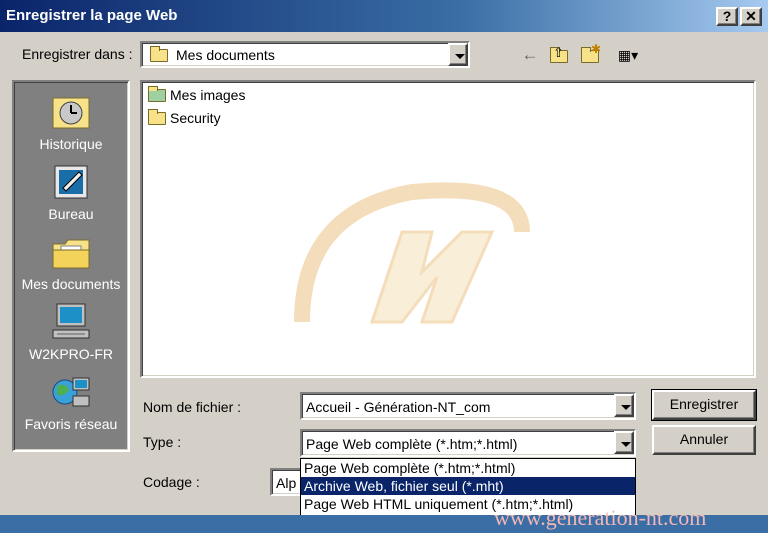 The image size is (768, 533). What do you see at coordinates (225, 55) in the screenshot?
I see `save-in-value: Mes documents` at bounding box center [225, 55].